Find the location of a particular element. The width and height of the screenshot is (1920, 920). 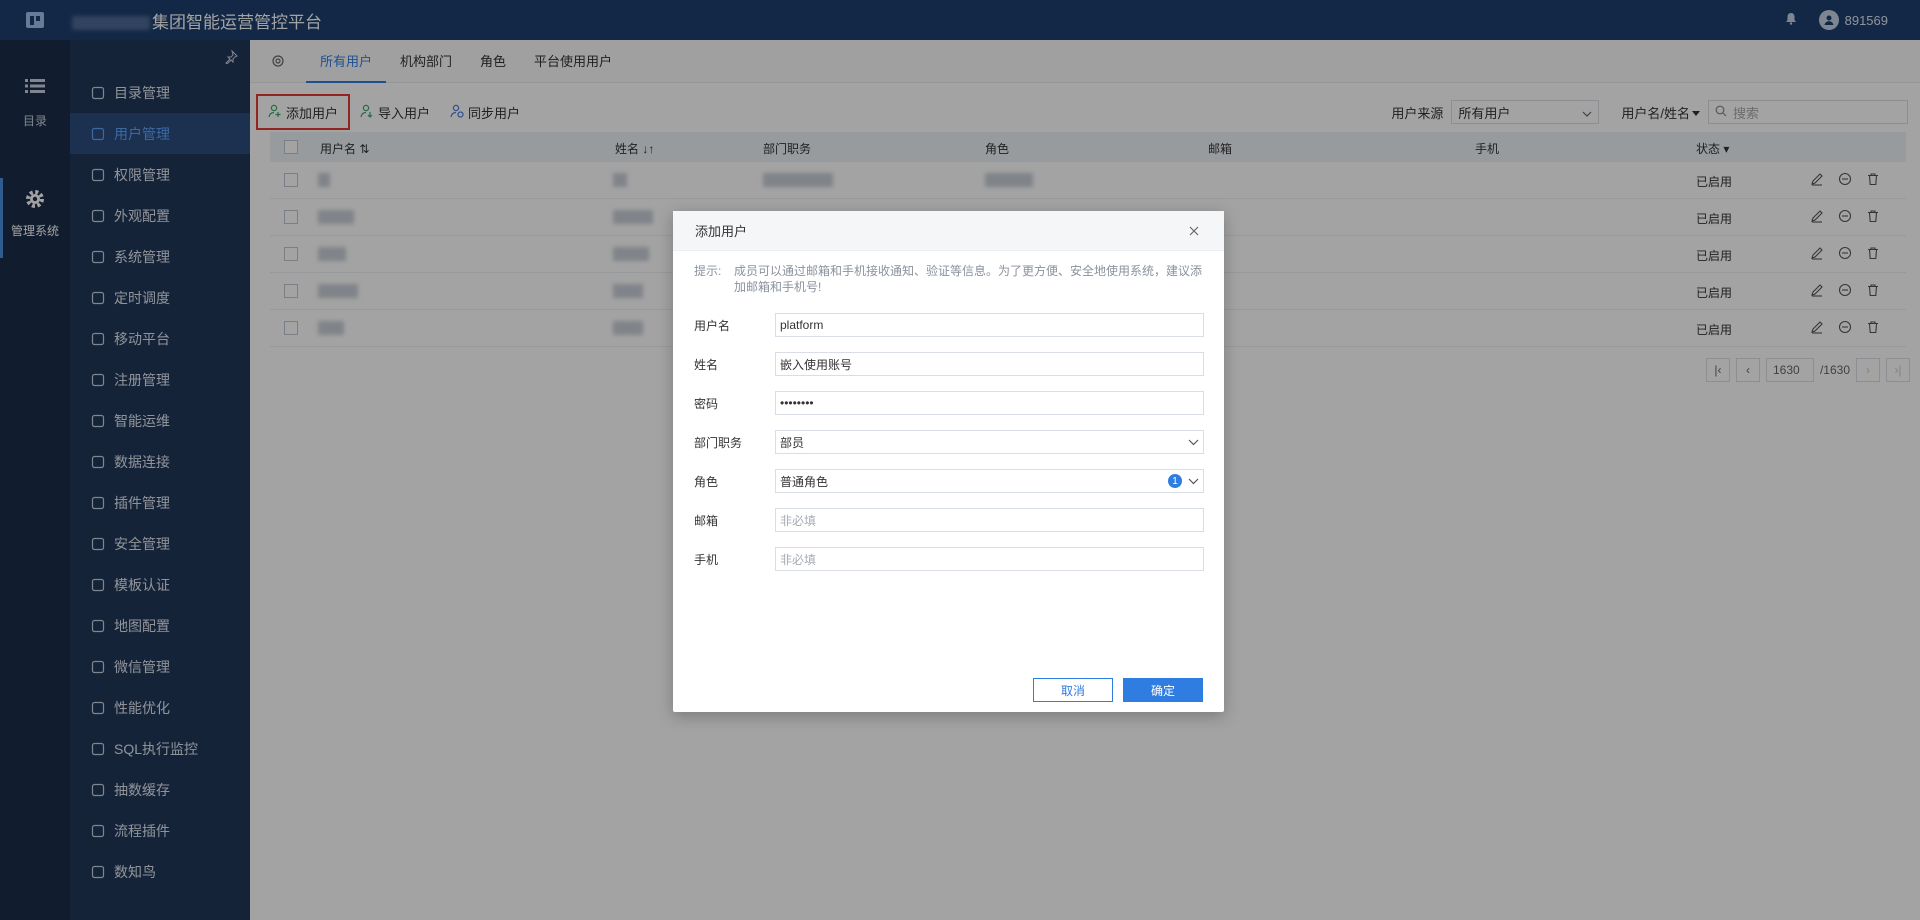

email-row: 邮箱 非必填 is located at coordinates (949, 520).